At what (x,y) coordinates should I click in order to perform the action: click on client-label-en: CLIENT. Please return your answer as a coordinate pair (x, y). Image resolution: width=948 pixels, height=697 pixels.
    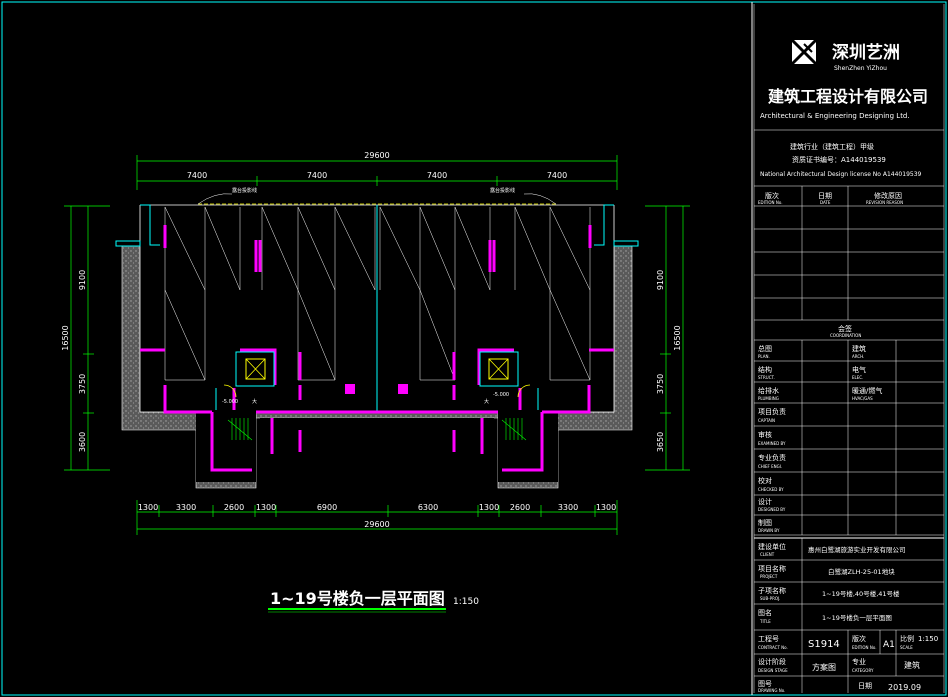
    Looking at the image, I should click on (767, 554).